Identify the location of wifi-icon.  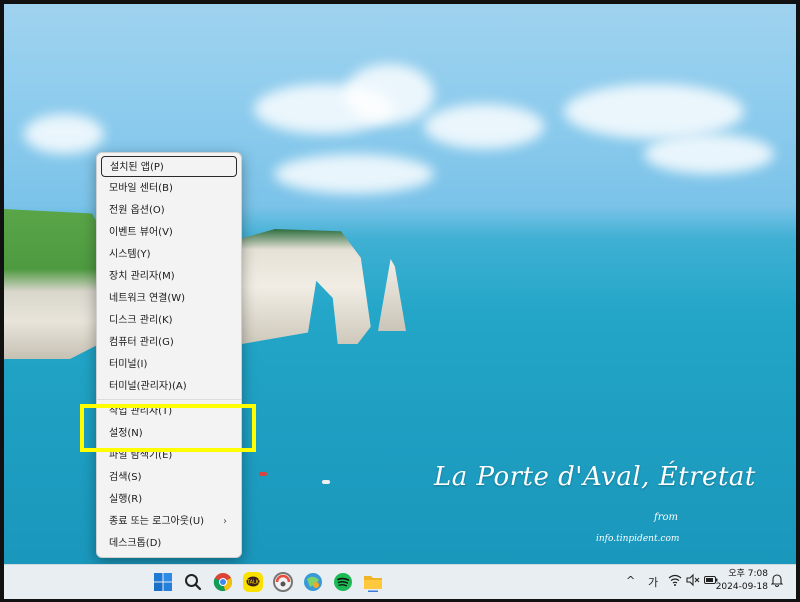
(675, 581).